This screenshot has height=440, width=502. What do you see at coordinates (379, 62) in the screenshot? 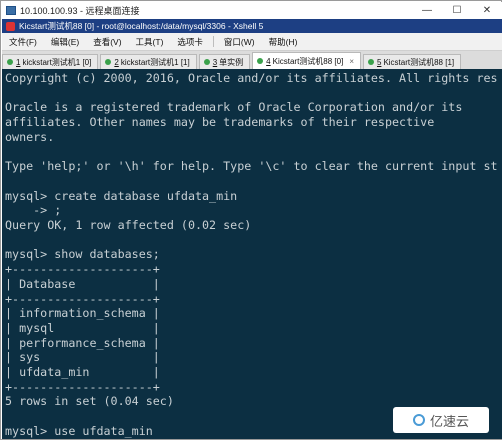
I see `tab-number: 5` at bounding box center [379, 62].